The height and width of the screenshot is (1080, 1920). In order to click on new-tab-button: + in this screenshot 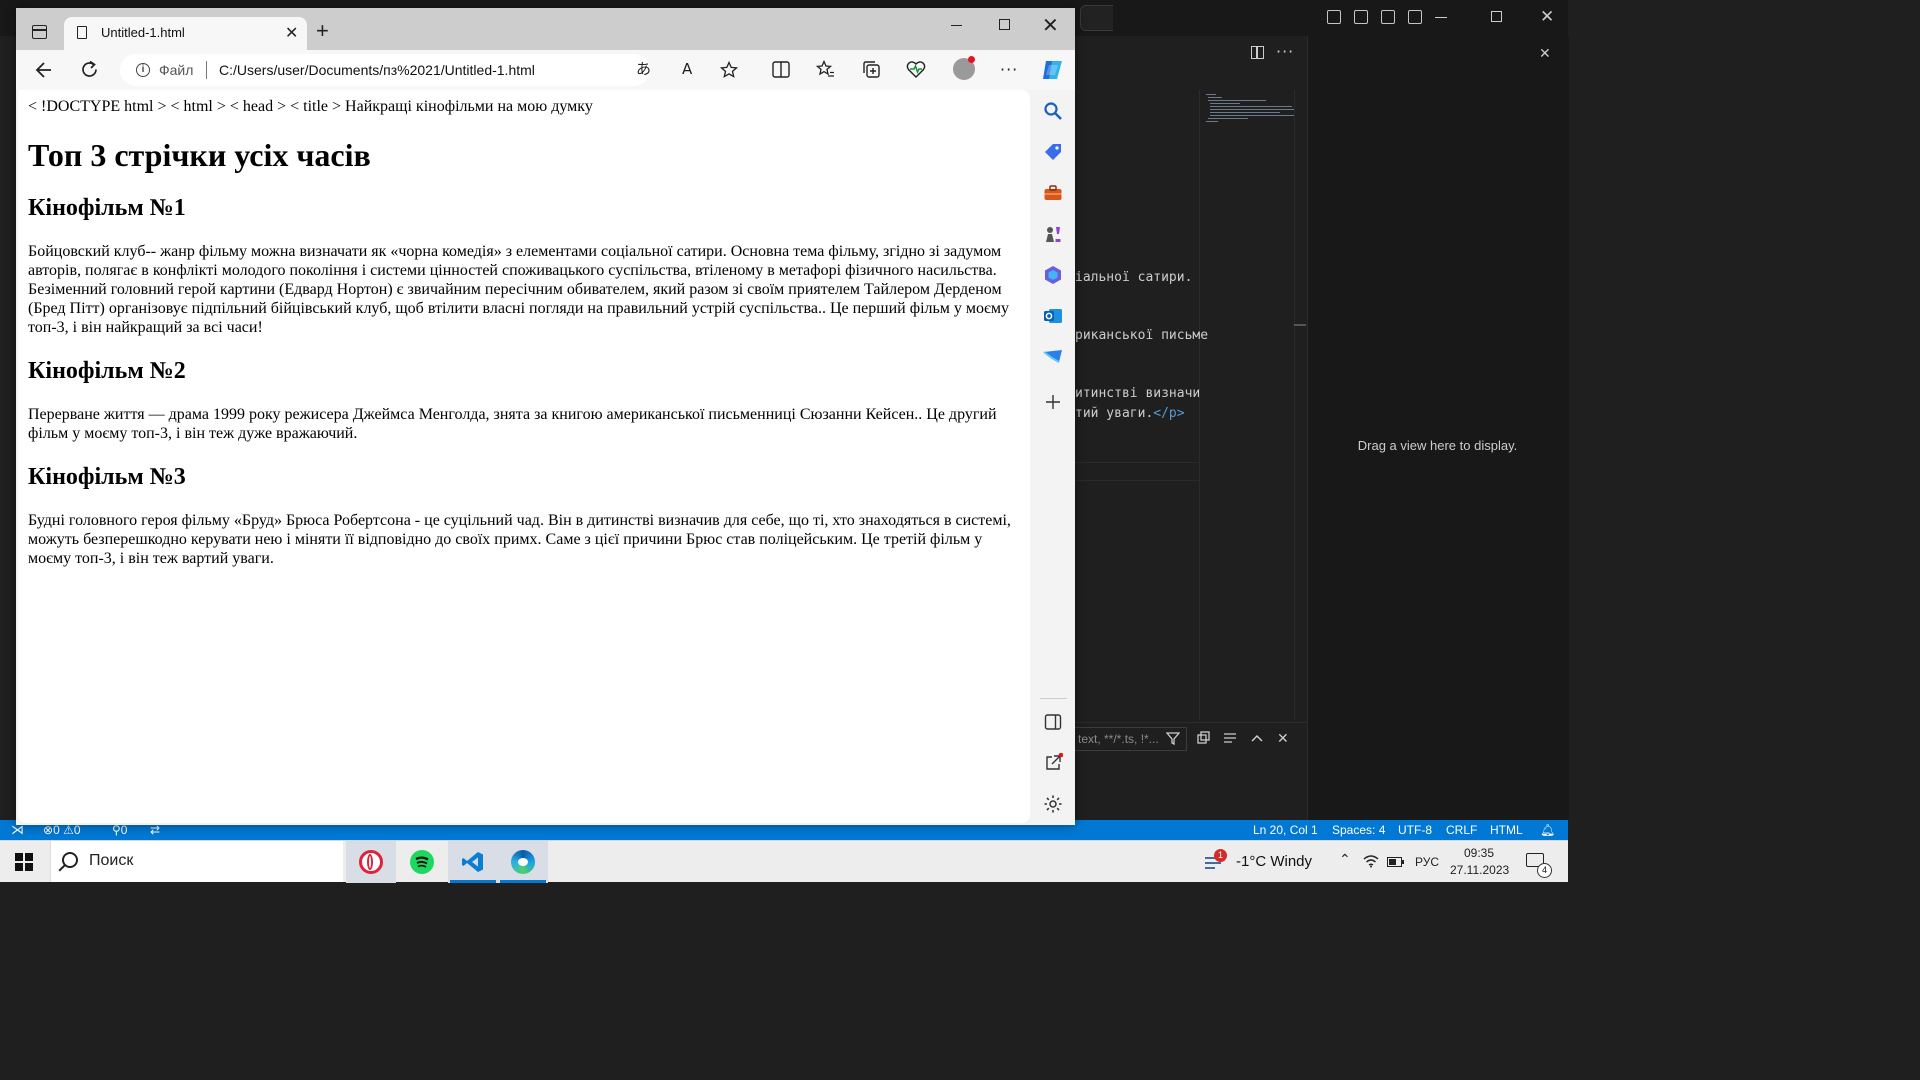, I will do `click(322, 31)`.